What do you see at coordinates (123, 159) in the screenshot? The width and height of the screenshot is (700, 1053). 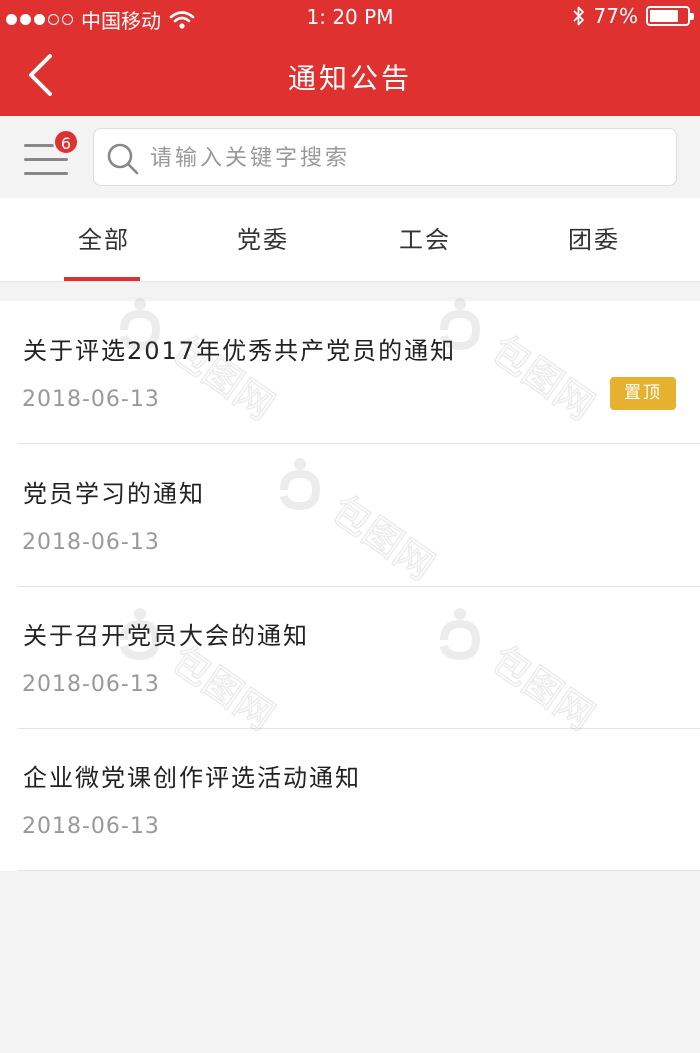 I see `search-icon` at bounding box center [123, 159].